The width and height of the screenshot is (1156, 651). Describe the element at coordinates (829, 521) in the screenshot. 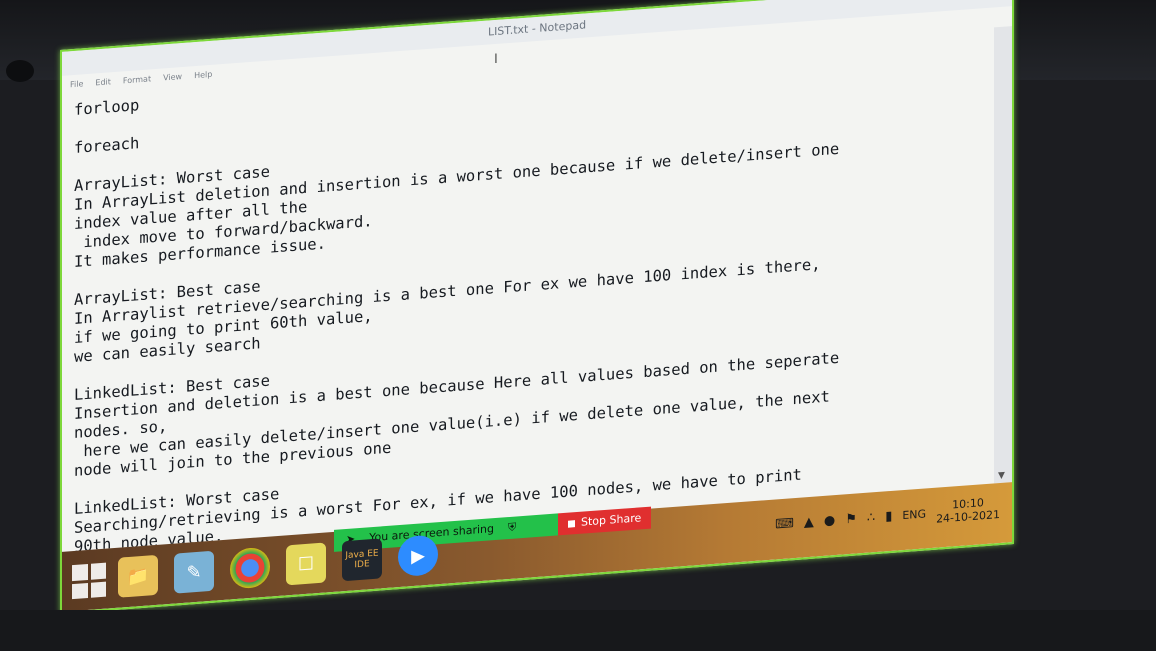

I see `app-tray-icon: ●` at that location.